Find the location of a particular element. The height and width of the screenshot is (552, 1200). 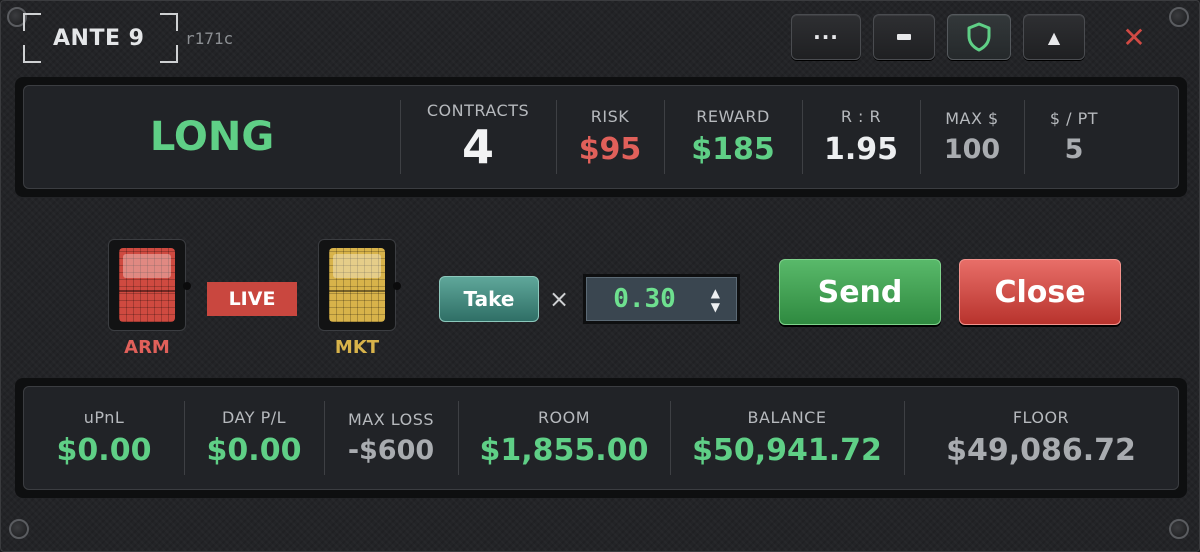

floor-label: FLOOR is located at coordinates (1041, 417).